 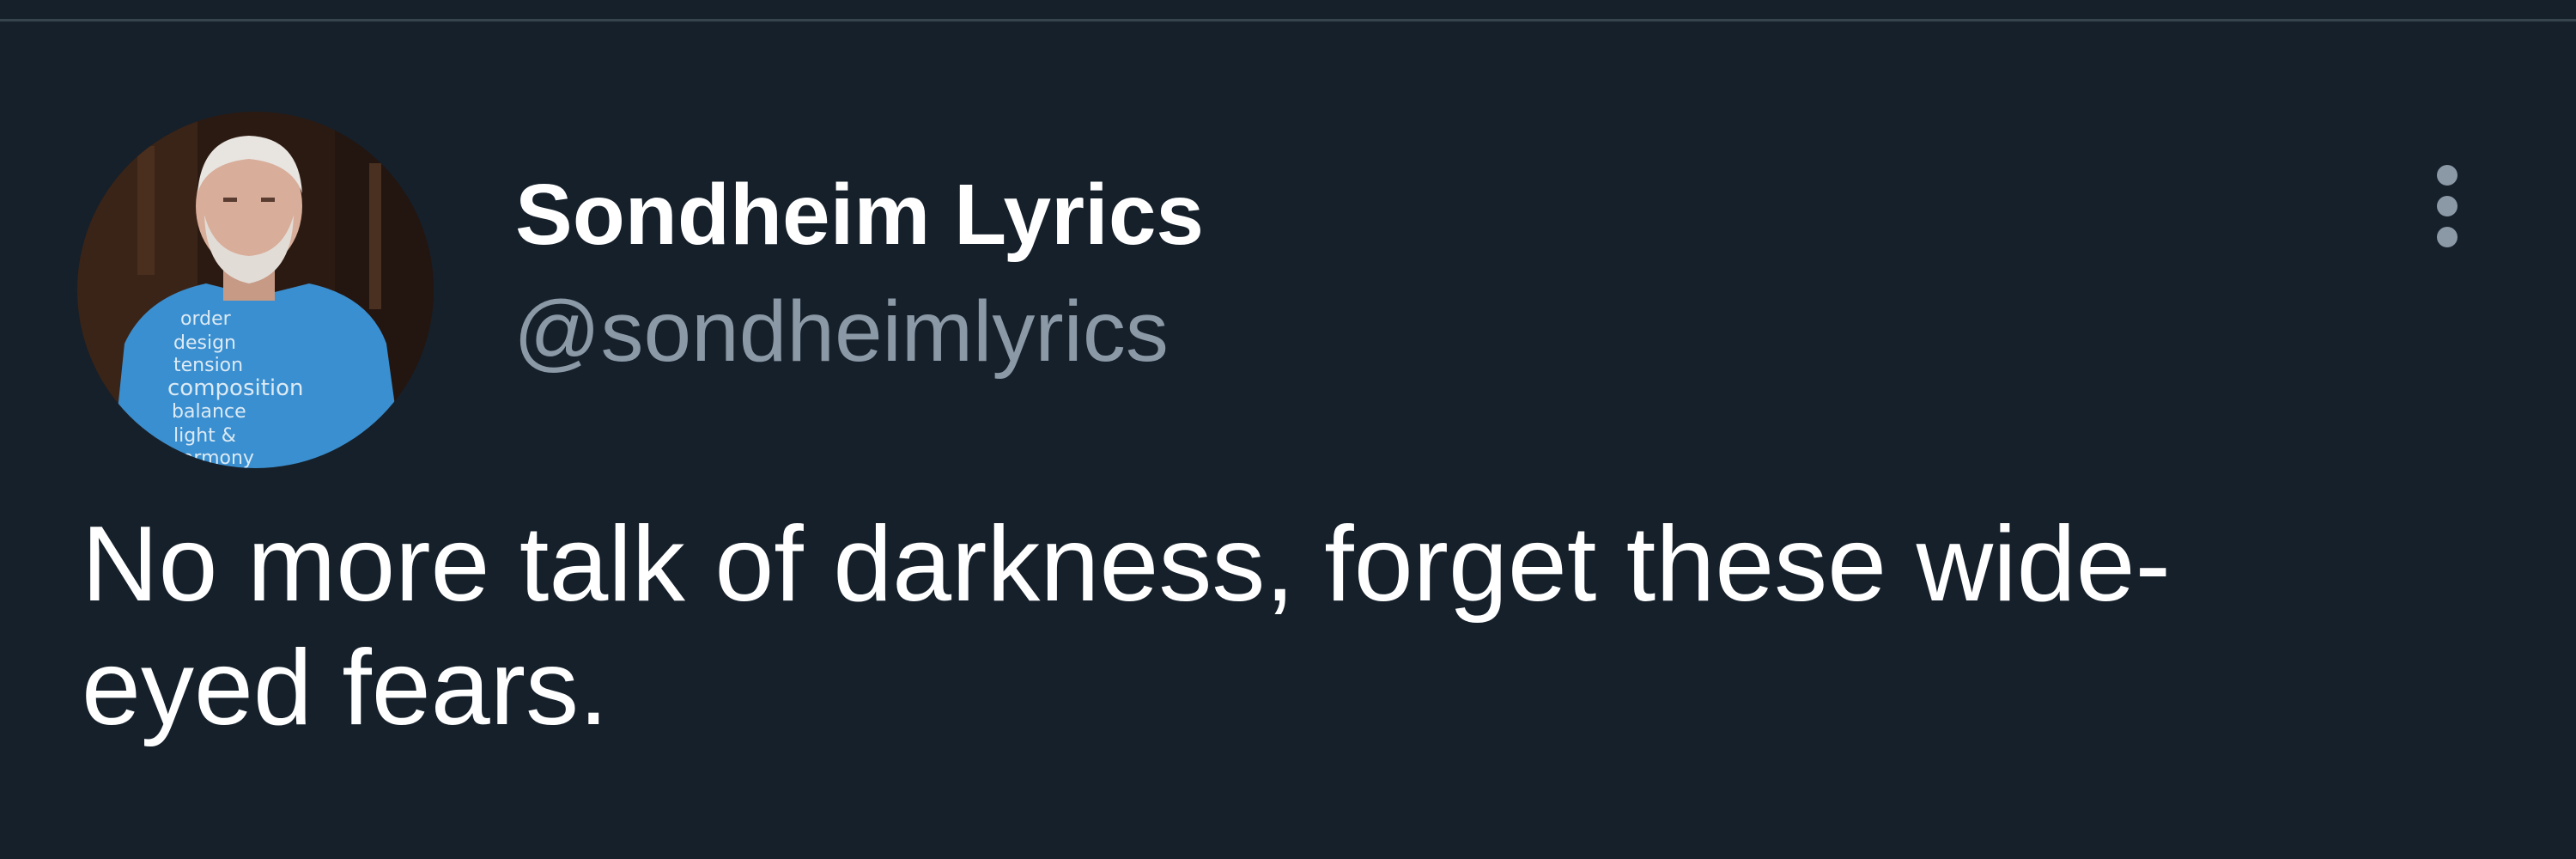 What do you see at coordinates (859, 214) in the screenshot?
I see `display-name: Sondheim Lyrics` at bounding box center [859, 214].